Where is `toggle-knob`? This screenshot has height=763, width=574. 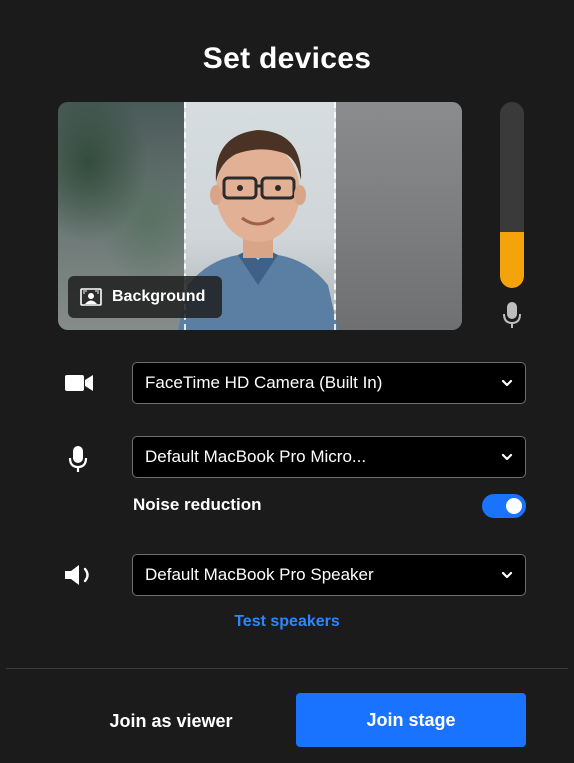 toggle-knob is located at coordinates (514, 506).